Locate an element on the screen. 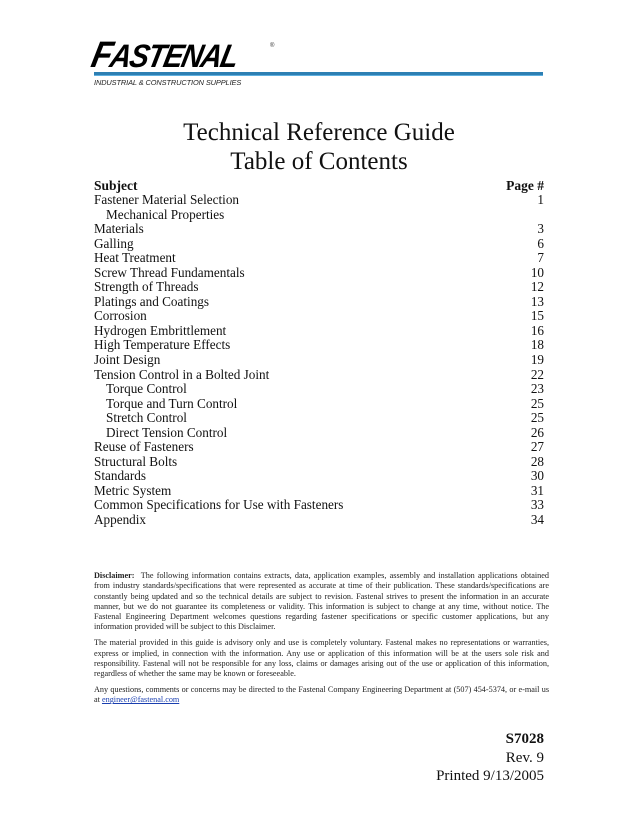  toc-entry-label: Reuse of Fasteners is located at coordinates (144, 447).